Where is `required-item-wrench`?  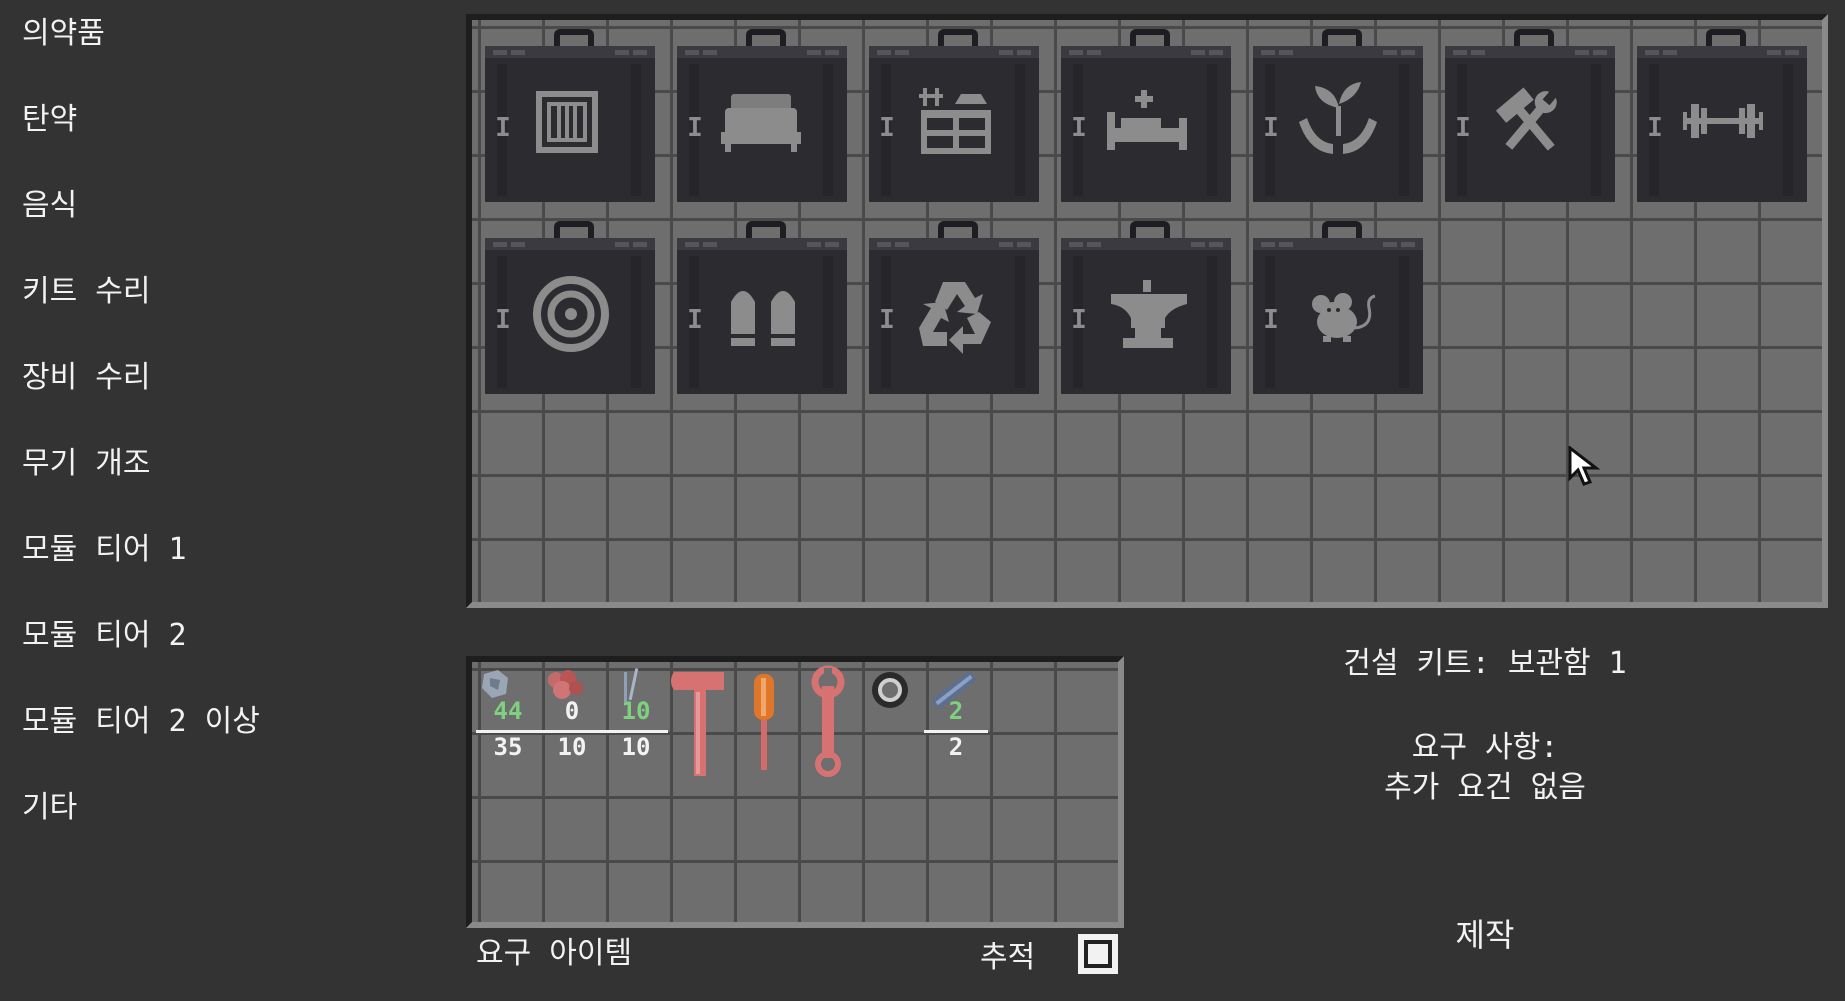
required-item-wrench is located at coordinates (828, 726).